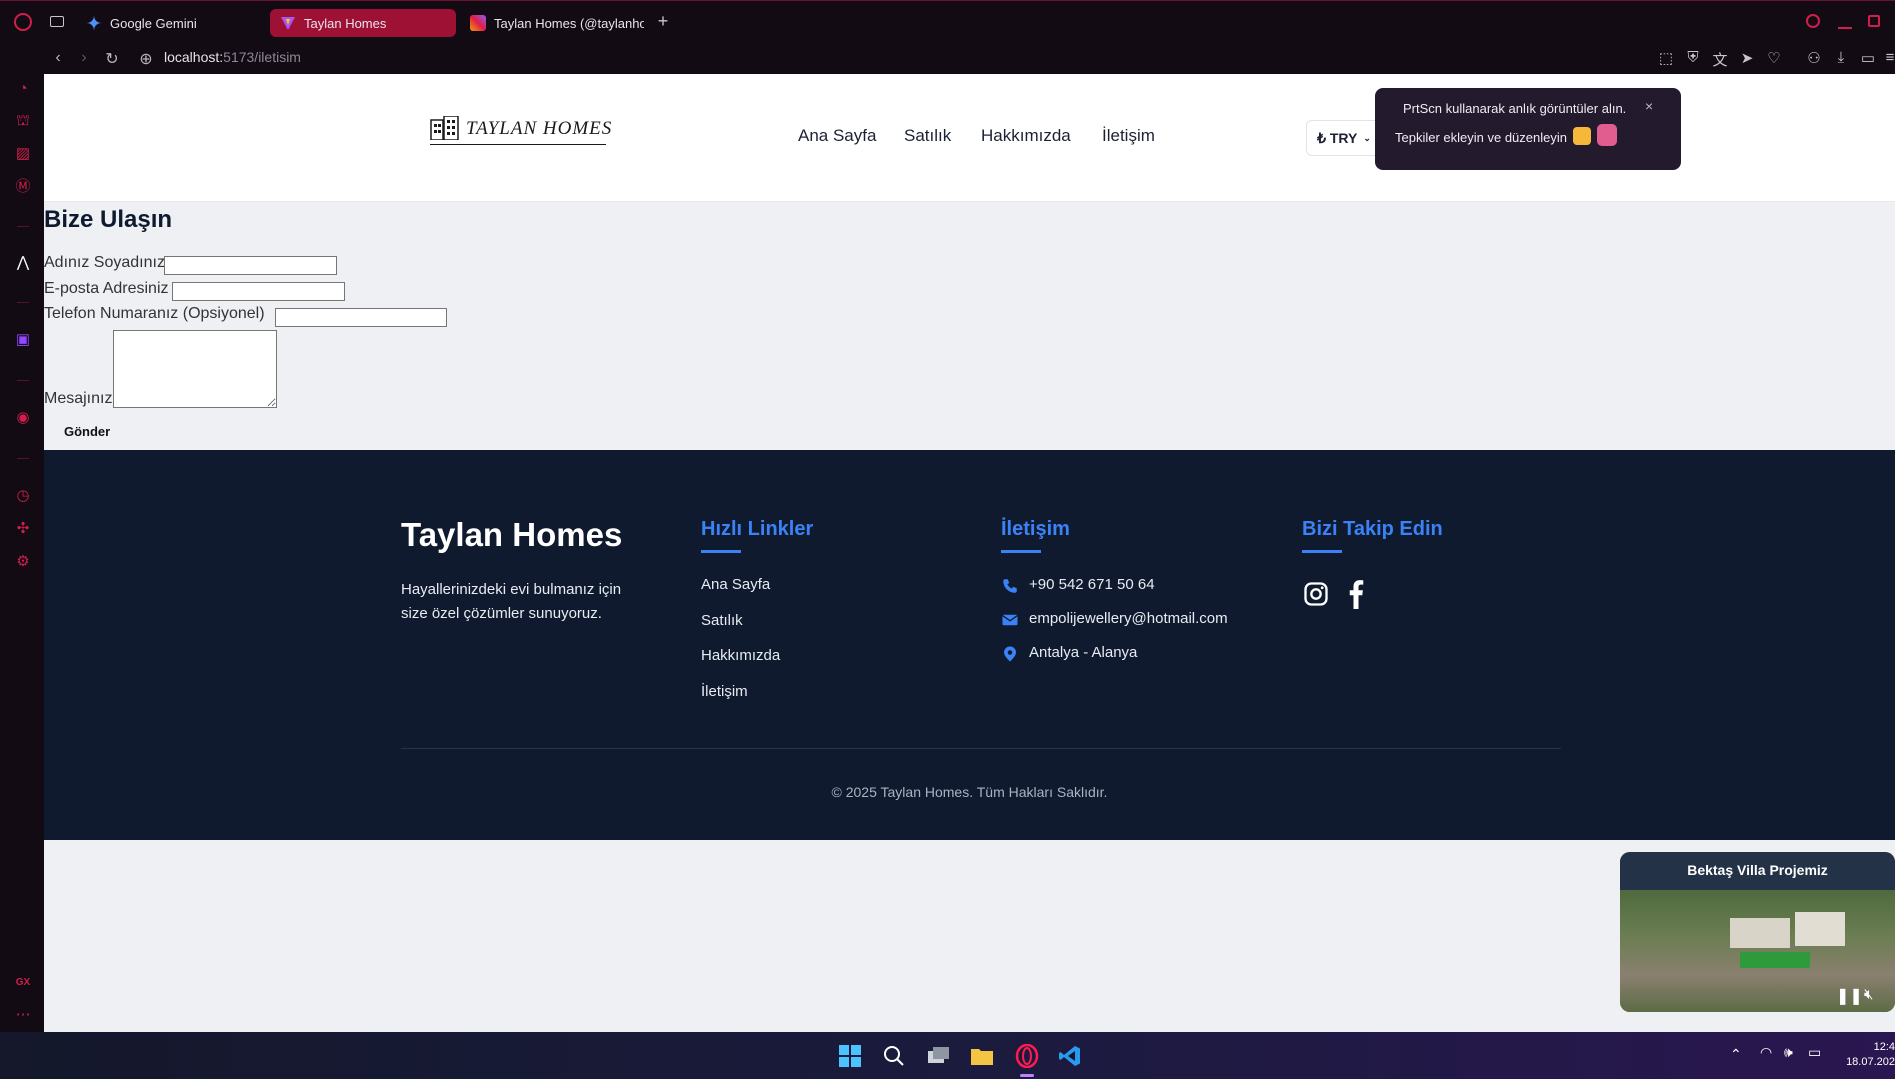  What do you see at coordinates (982, 1056) in the screenshot?
I see `file-explorer-icon` at bounding box center [982, 1056].